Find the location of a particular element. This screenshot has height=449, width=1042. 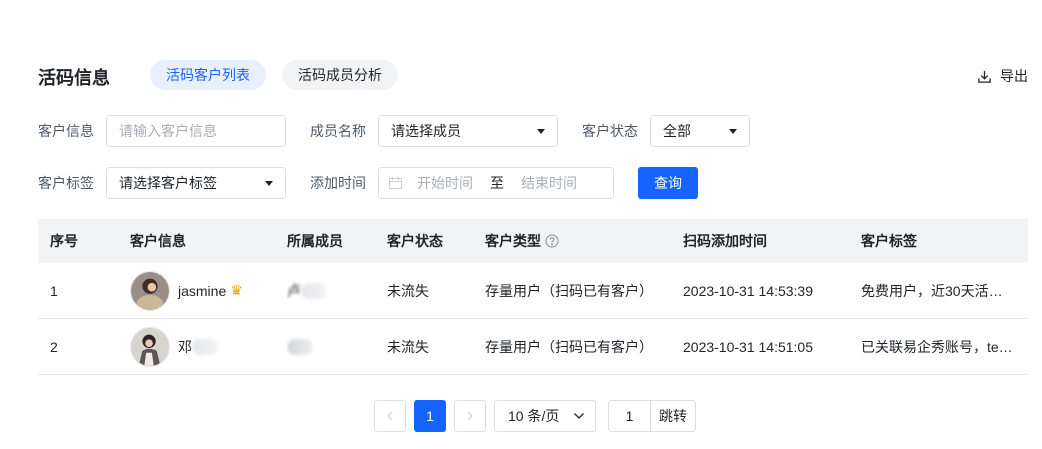

chevron-right-icon is located at coordinates (470, 416).